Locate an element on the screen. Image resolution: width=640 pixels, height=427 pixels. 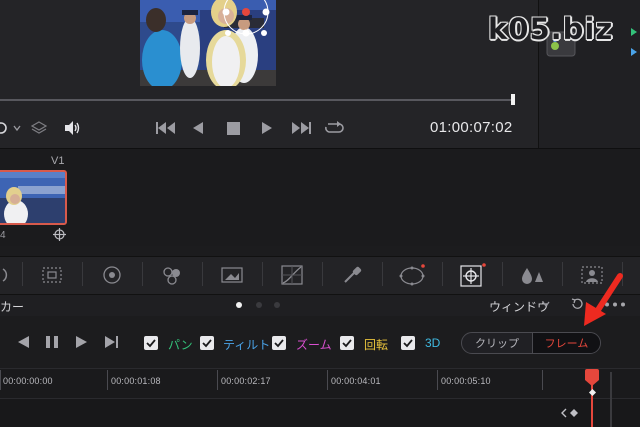
play-button is located at coordinates (267, 128).